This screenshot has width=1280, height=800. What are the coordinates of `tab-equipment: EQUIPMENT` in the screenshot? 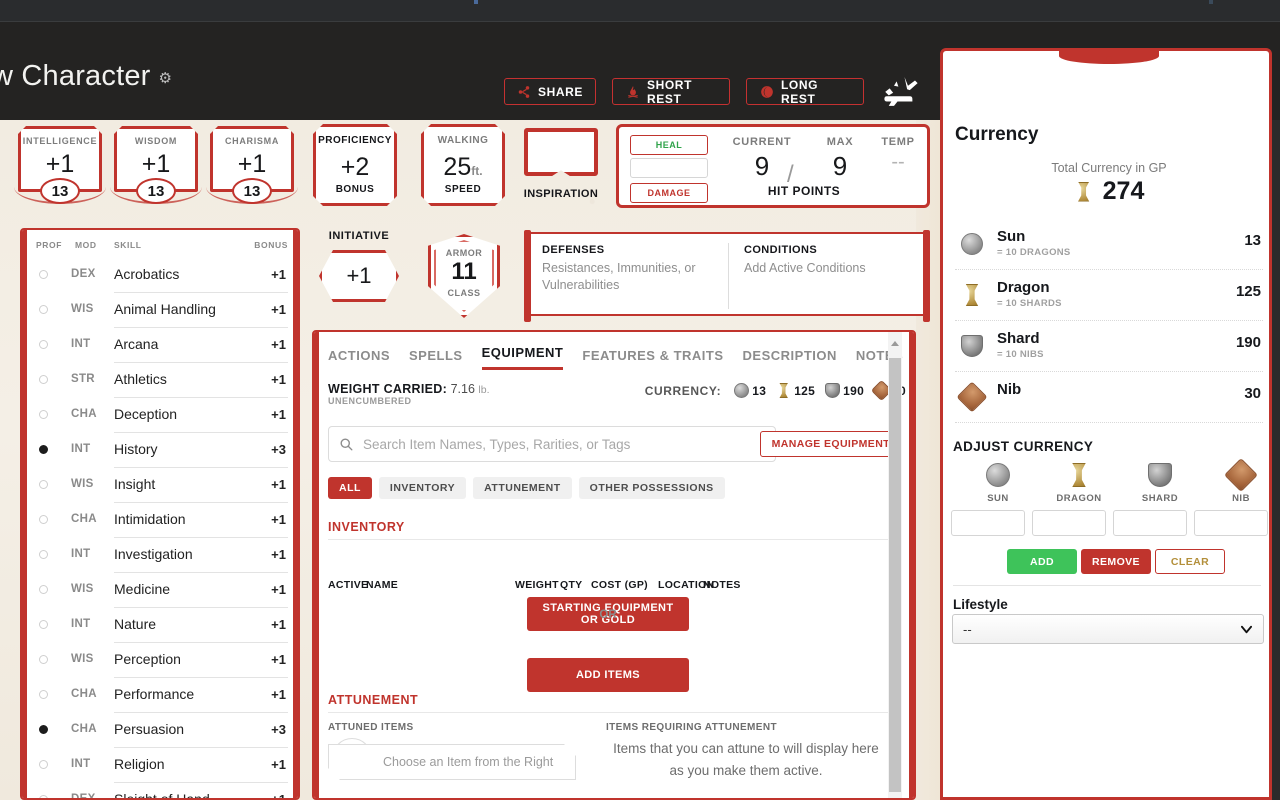 It's located at (522, 357).